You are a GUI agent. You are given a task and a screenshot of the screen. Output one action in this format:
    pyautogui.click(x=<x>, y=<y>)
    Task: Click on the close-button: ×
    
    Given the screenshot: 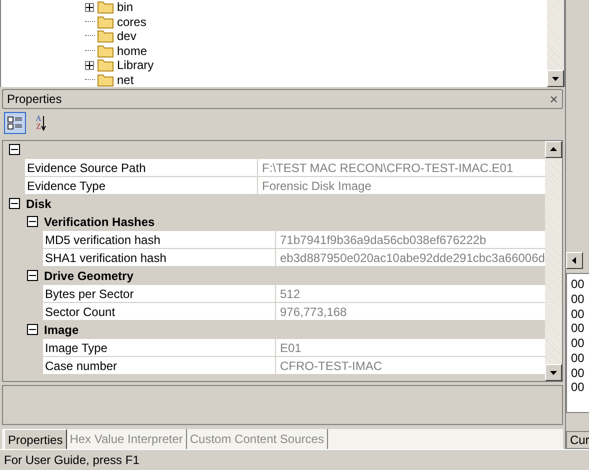 What is the action you would take?
    pyautogui.click(x=554, y=99)
    